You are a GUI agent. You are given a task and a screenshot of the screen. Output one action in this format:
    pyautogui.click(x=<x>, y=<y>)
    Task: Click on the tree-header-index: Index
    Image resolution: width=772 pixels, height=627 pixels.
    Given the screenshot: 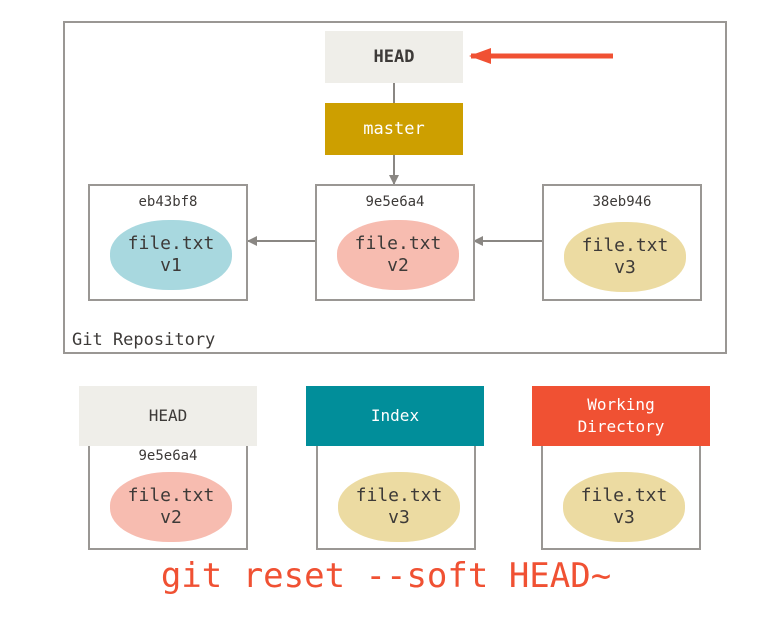 What is the action you would take?
    pyautogui.click(x=395, y=416)
    